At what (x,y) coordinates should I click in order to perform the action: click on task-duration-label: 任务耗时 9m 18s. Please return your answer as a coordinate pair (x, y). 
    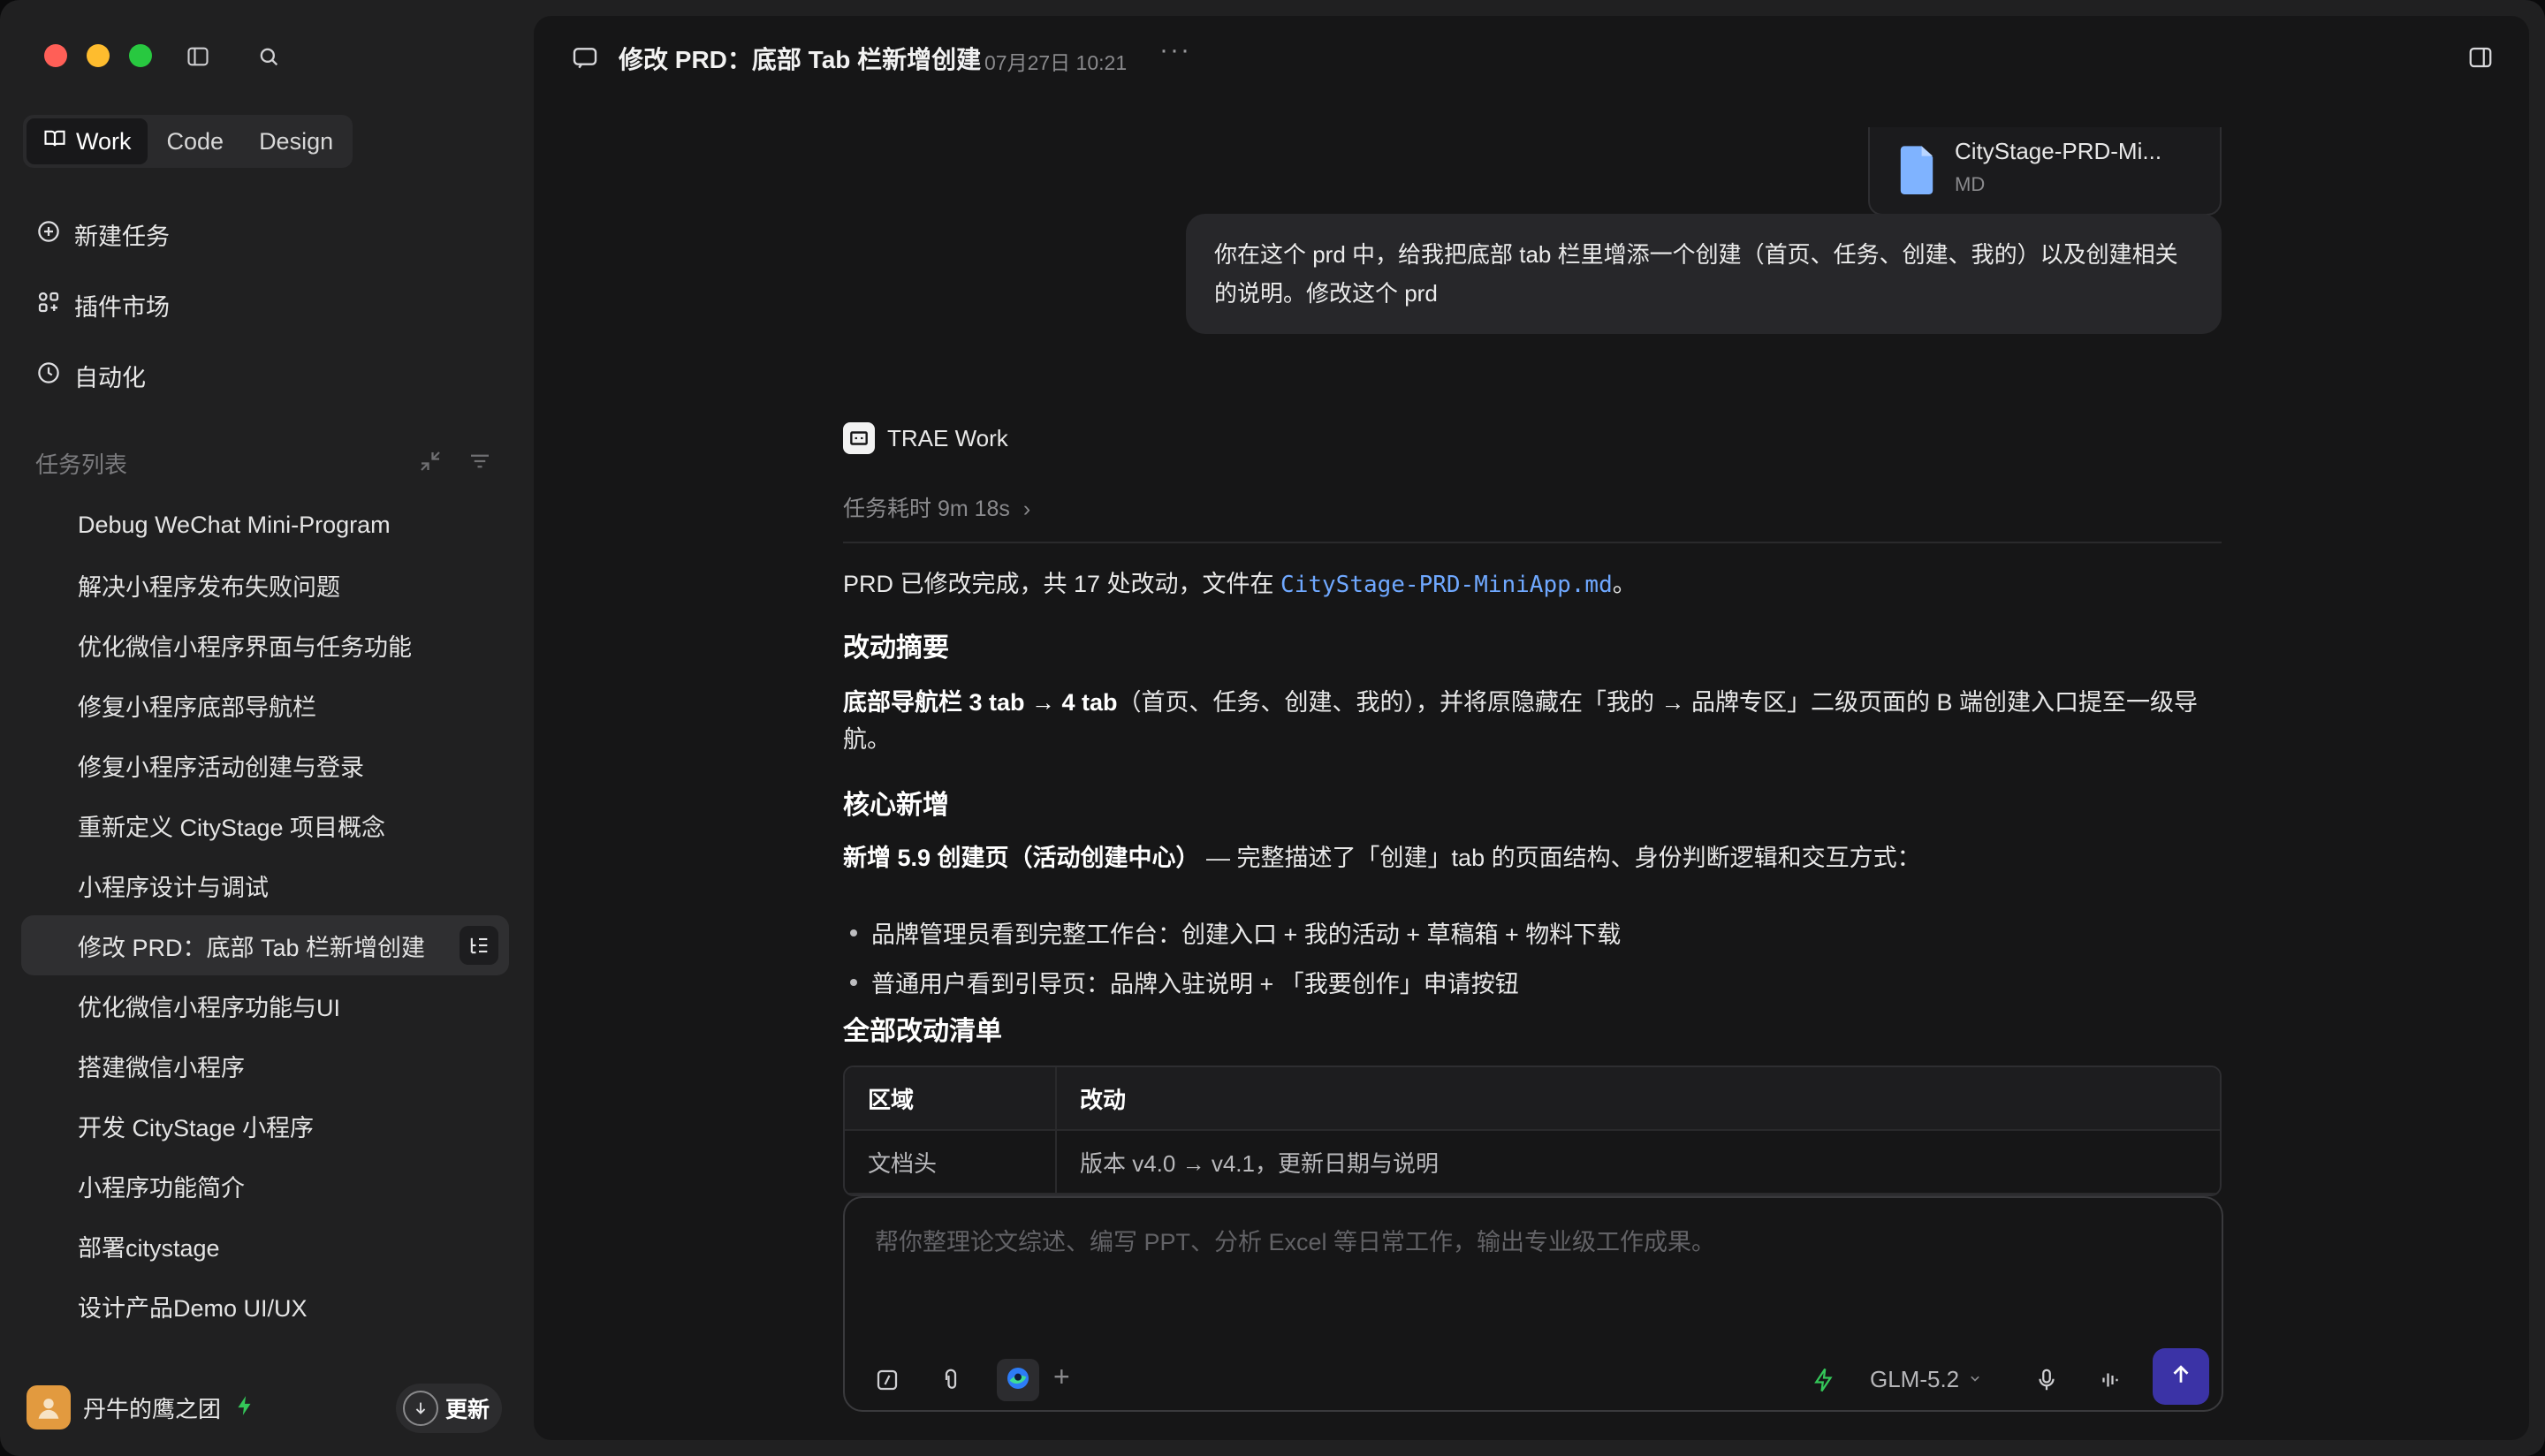
    Looking at the image, I should click on (927, 509).